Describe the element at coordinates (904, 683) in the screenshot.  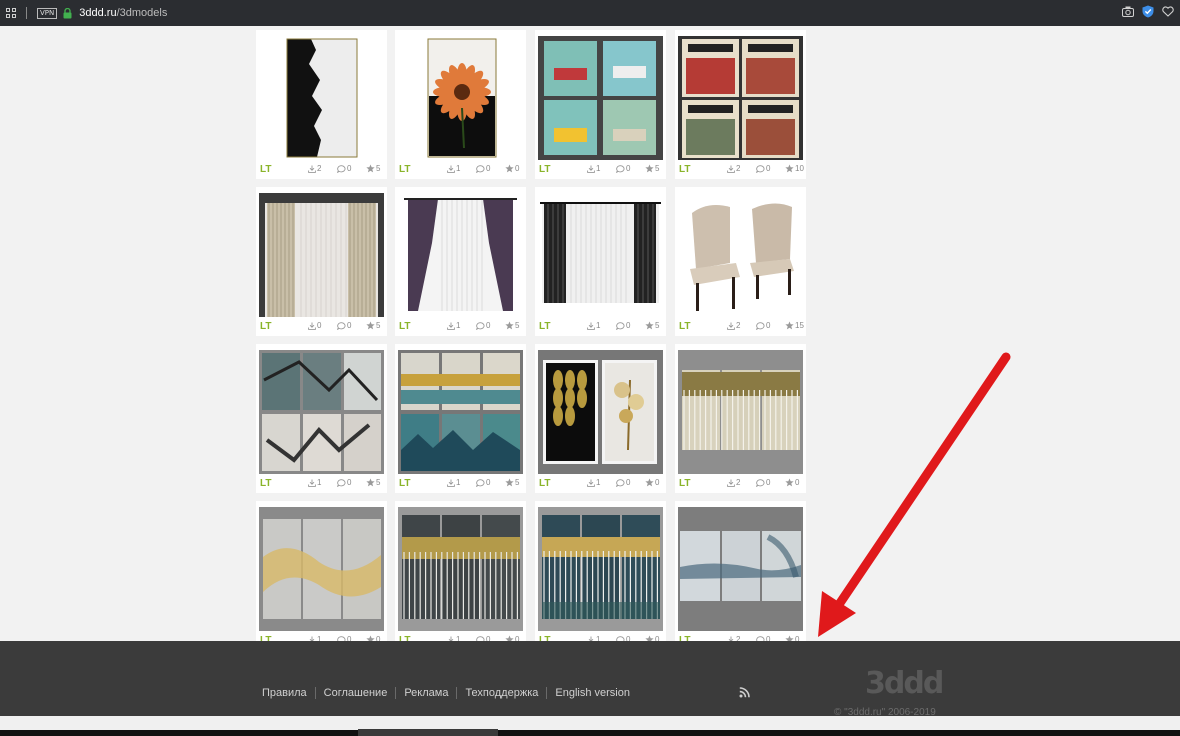
I see `site-logo: 3ddd` at that location.